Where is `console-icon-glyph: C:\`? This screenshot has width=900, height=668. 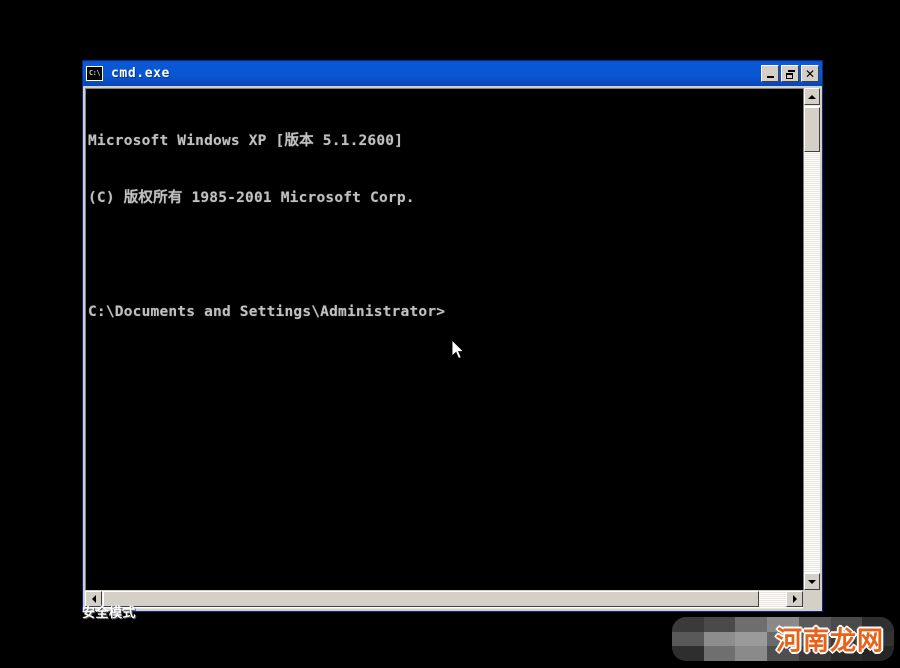 console-icon-glyph: C:\ is located at coordinates (94, 73).